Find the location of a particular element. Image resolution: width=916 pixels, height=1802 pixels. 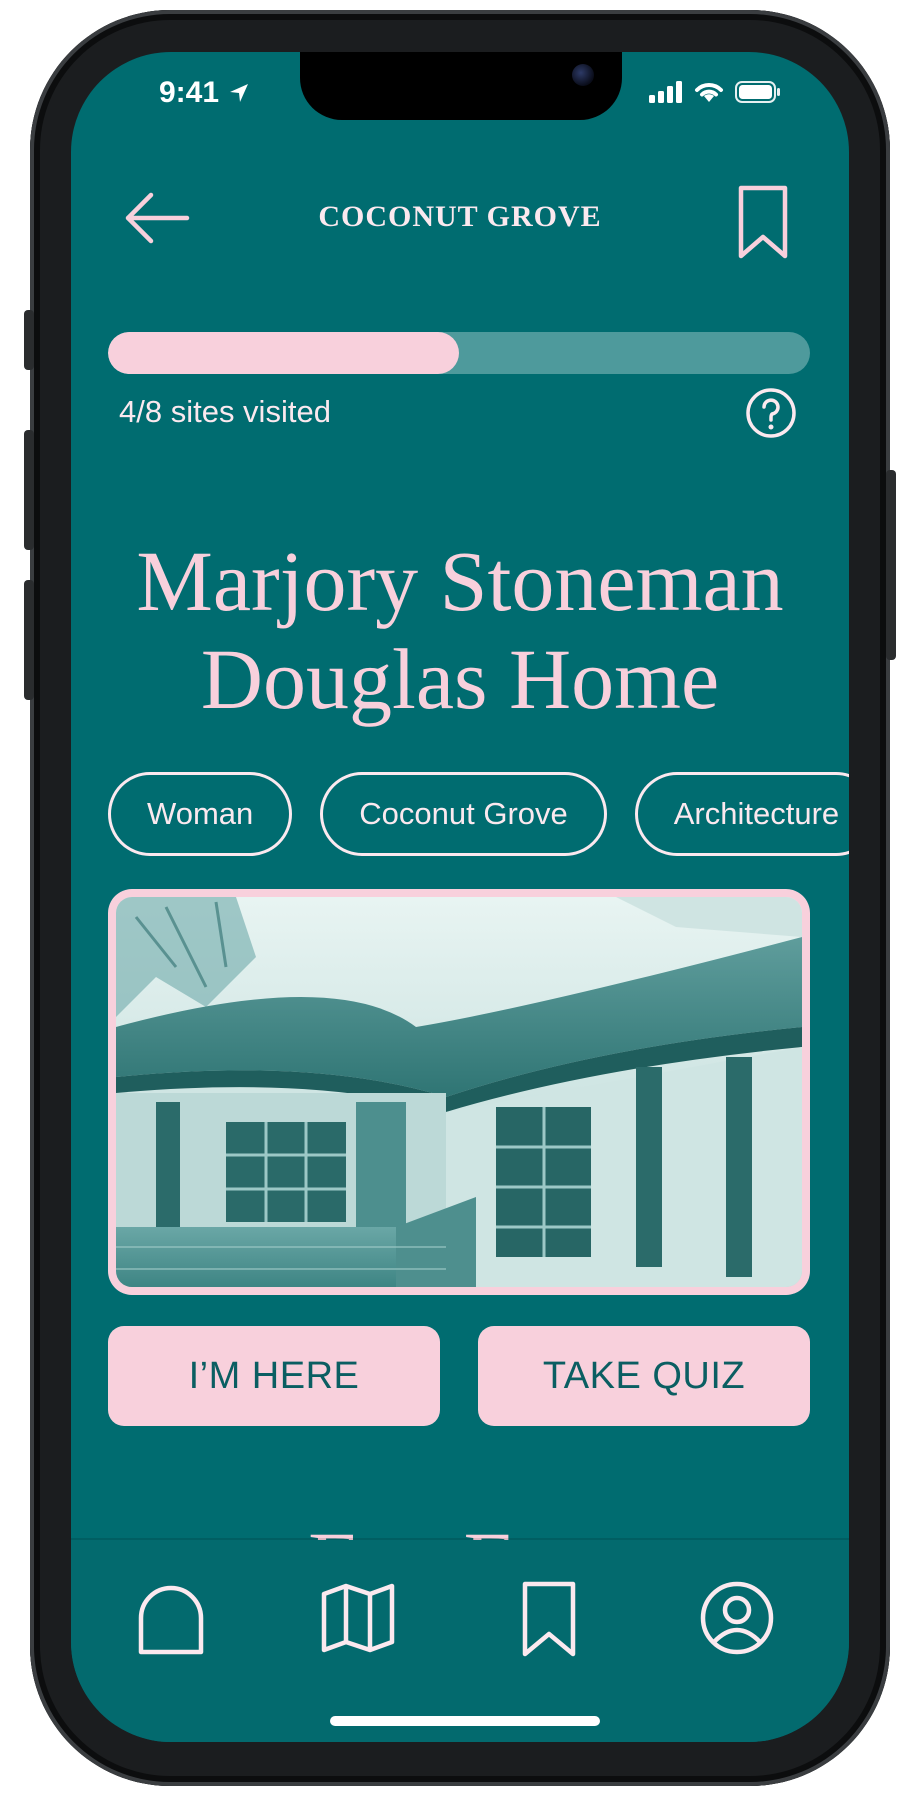

status-icons is located at coordinates (715, 92).